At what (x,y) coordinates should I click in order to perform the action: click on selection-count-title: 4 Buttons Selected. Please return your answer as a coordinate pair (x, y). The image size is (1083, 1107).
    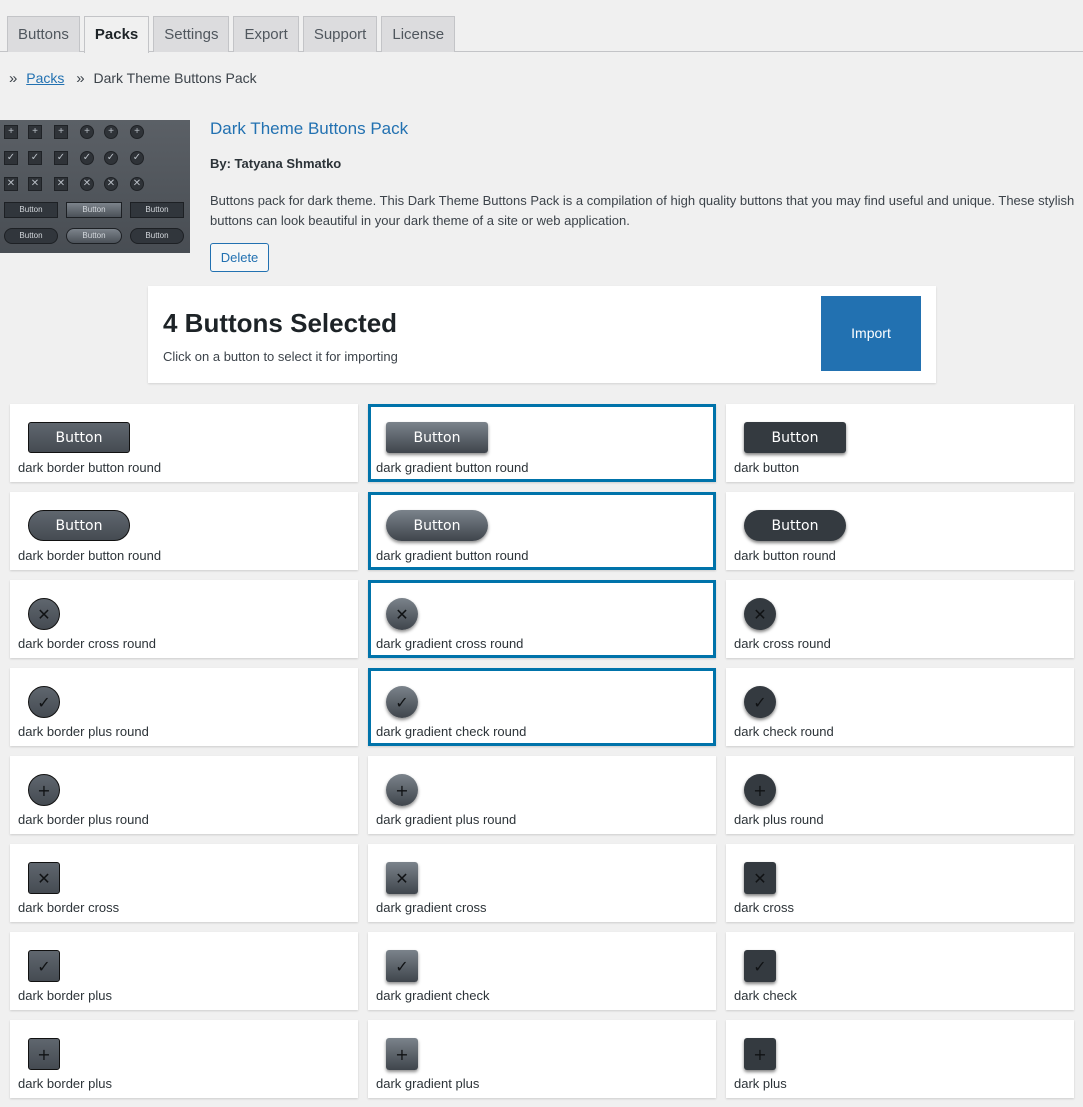
    Looking at the image, I should click on (280, 323).